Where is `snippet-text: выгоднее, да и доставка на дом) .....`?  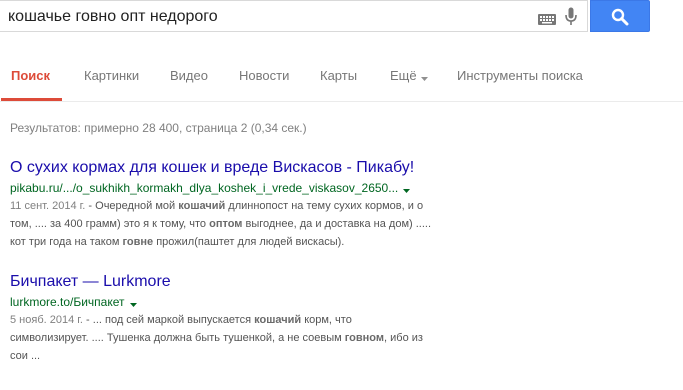 snippet-text: выгоднее, да и доставка на дом) ..... is located at coordinates (337, 223).